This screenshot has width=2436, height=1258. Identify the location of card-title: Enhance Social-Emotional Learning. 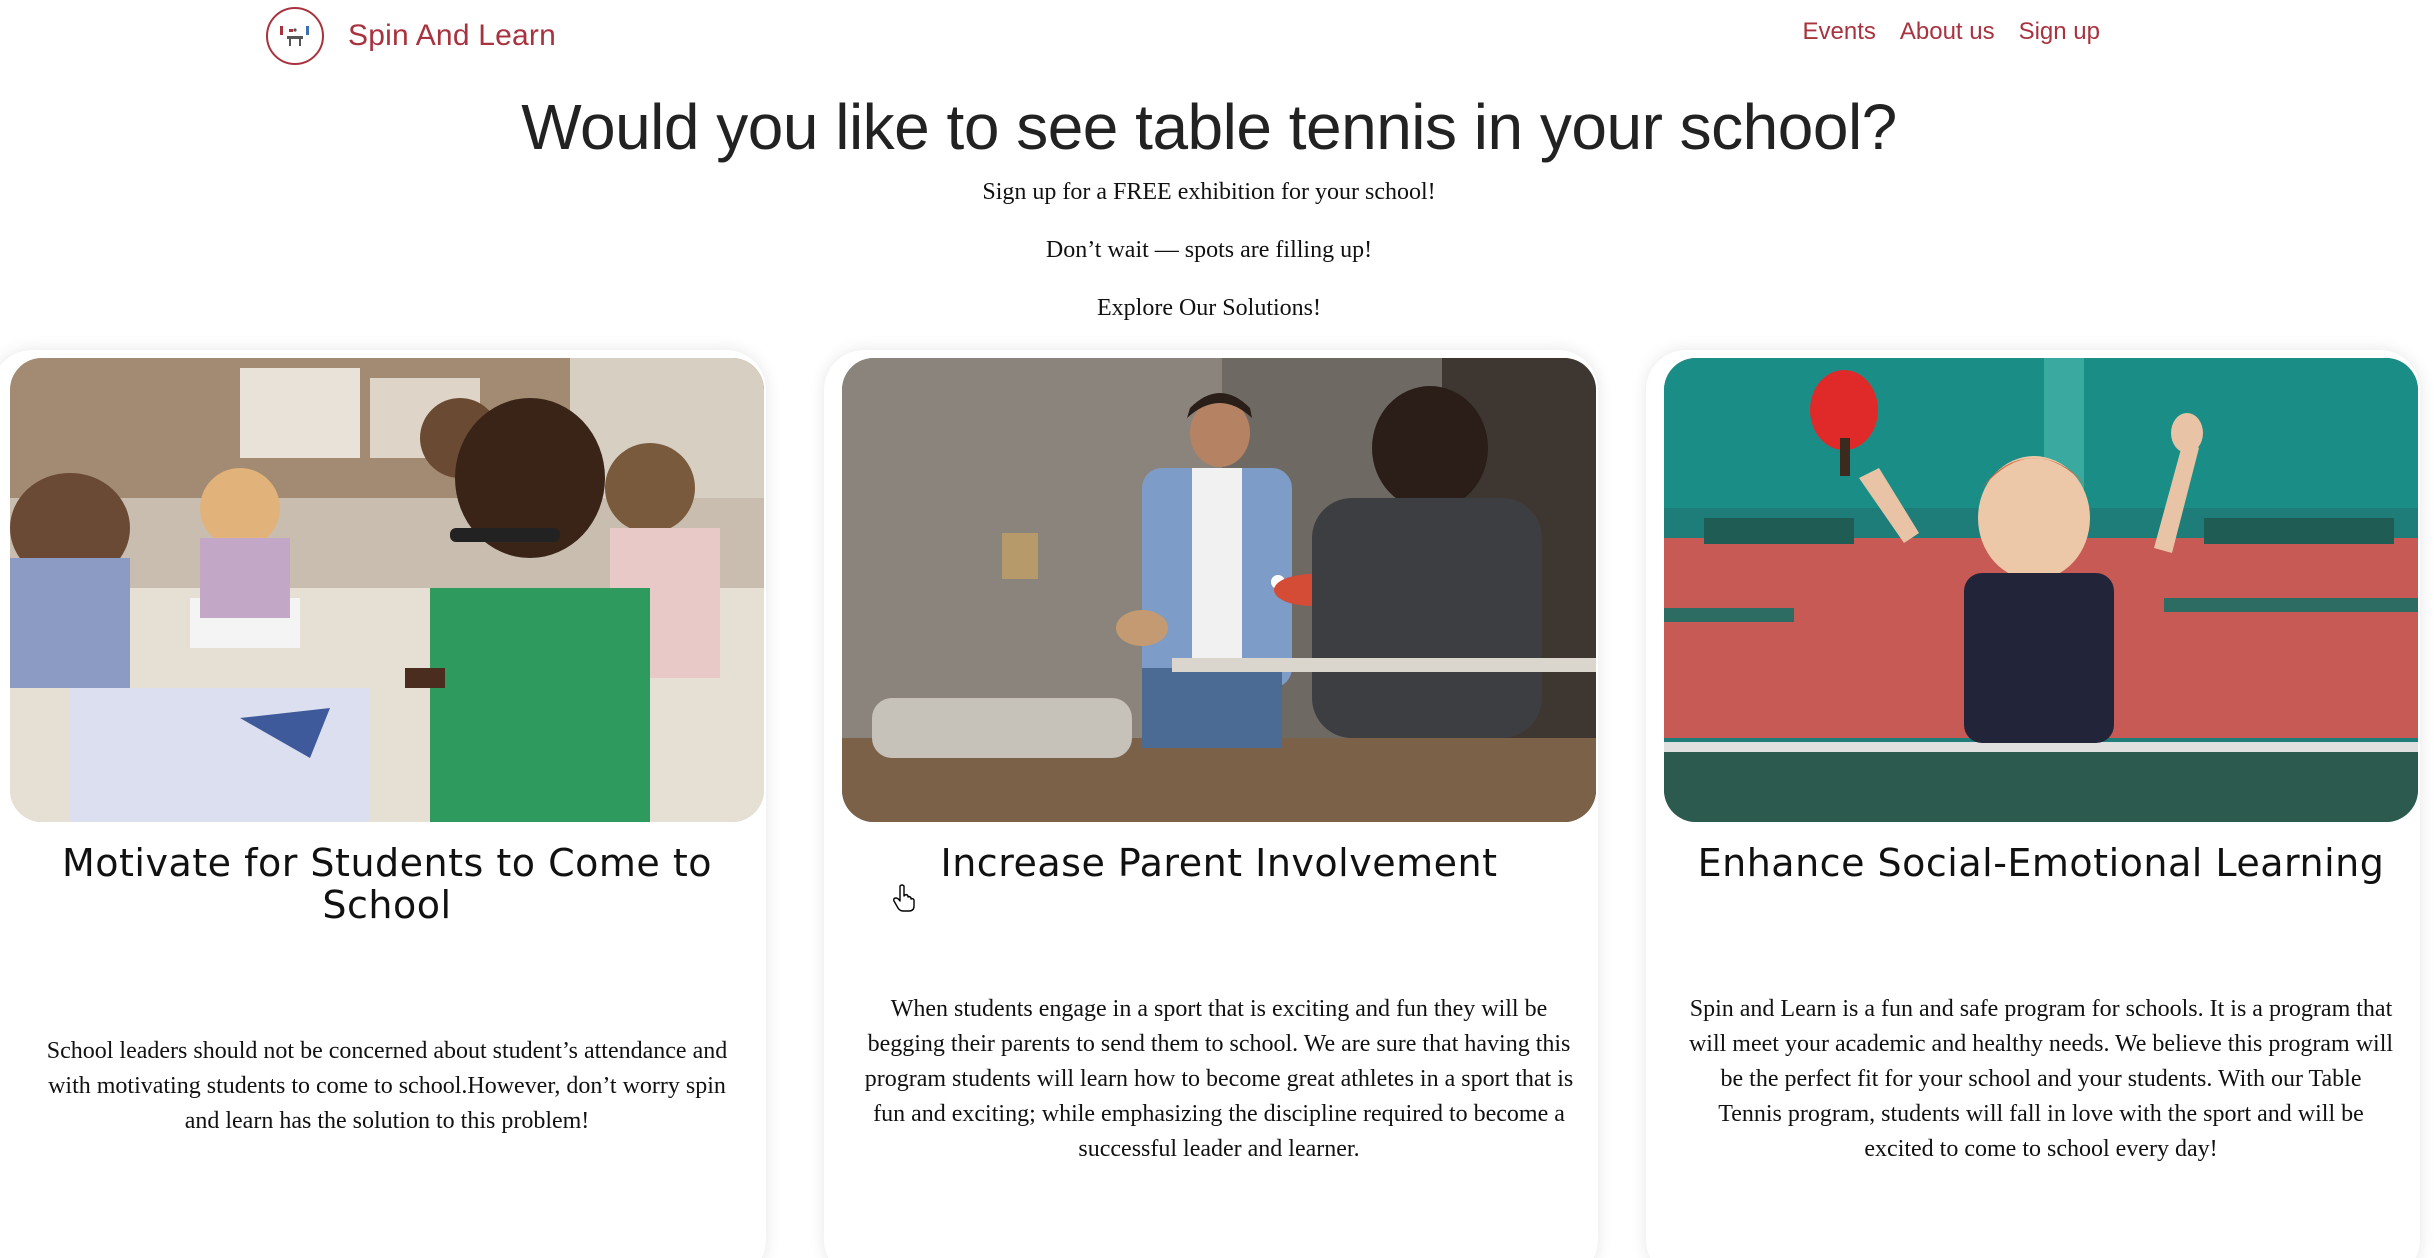
(2041, 863).